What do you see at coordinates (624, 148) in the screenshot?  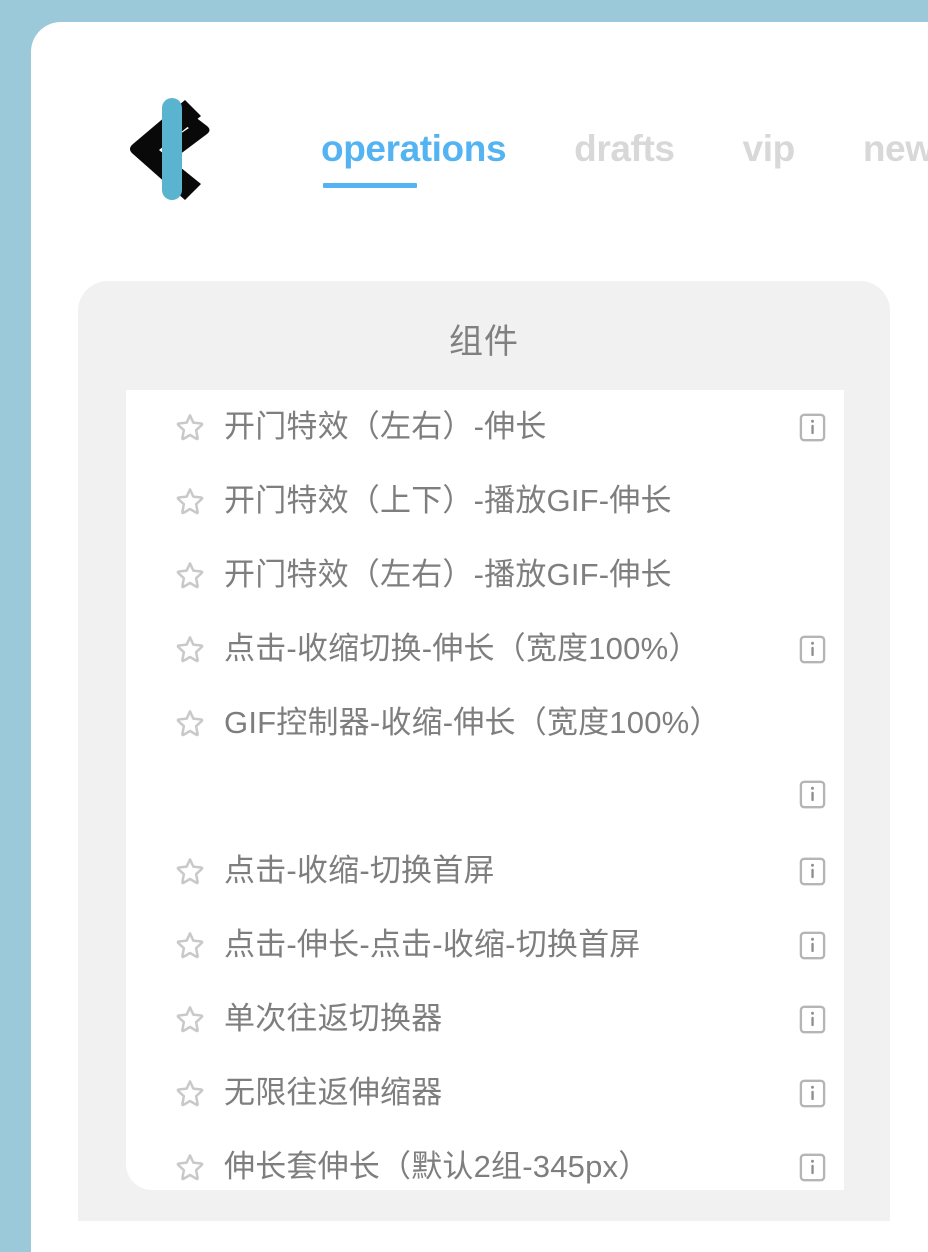 I see `tab-drafts-label: drafts` at bounding box center [624, 148].